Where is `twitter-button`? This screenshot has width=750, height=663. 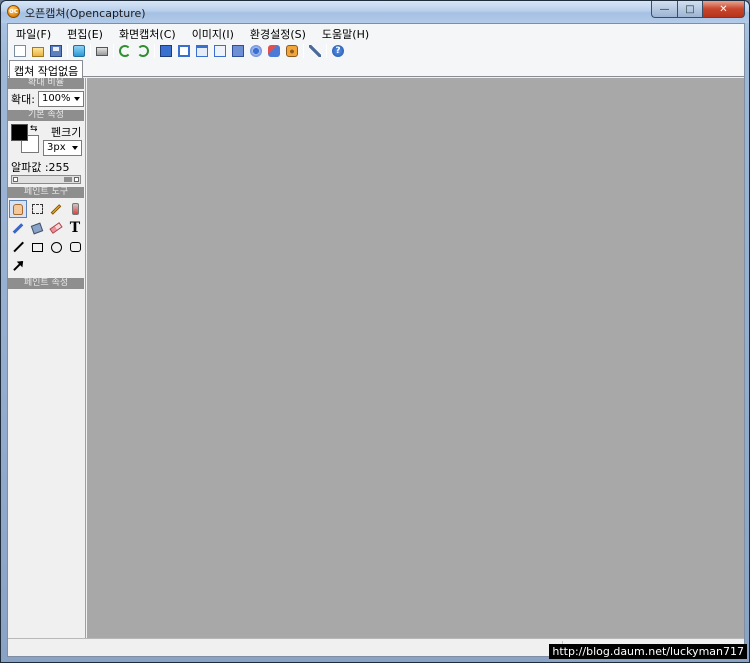
twitter-button is located at coordinates (79, 51).